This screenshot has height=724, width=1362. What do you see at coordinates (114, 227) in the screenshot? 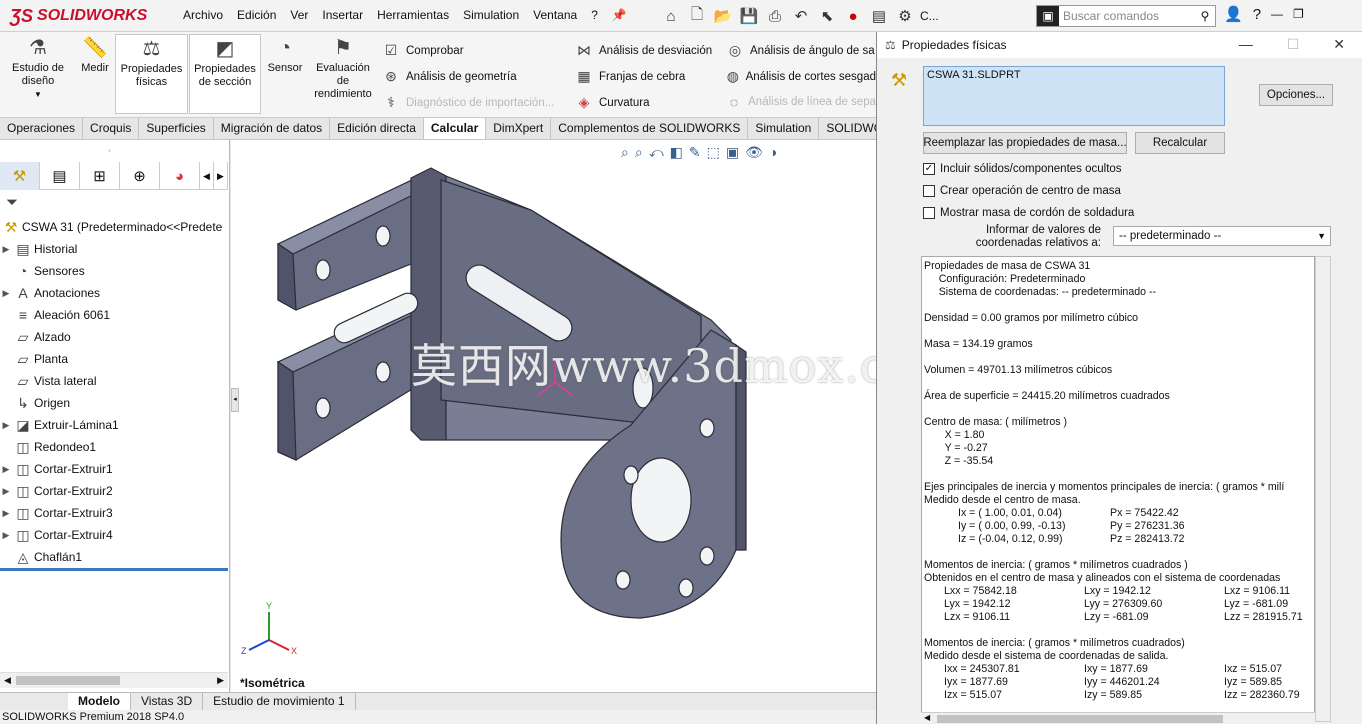
I see `tree-root: ⚒ CSWA 31 (Predeterminado<<Predete` at bounding box center [114, 227].